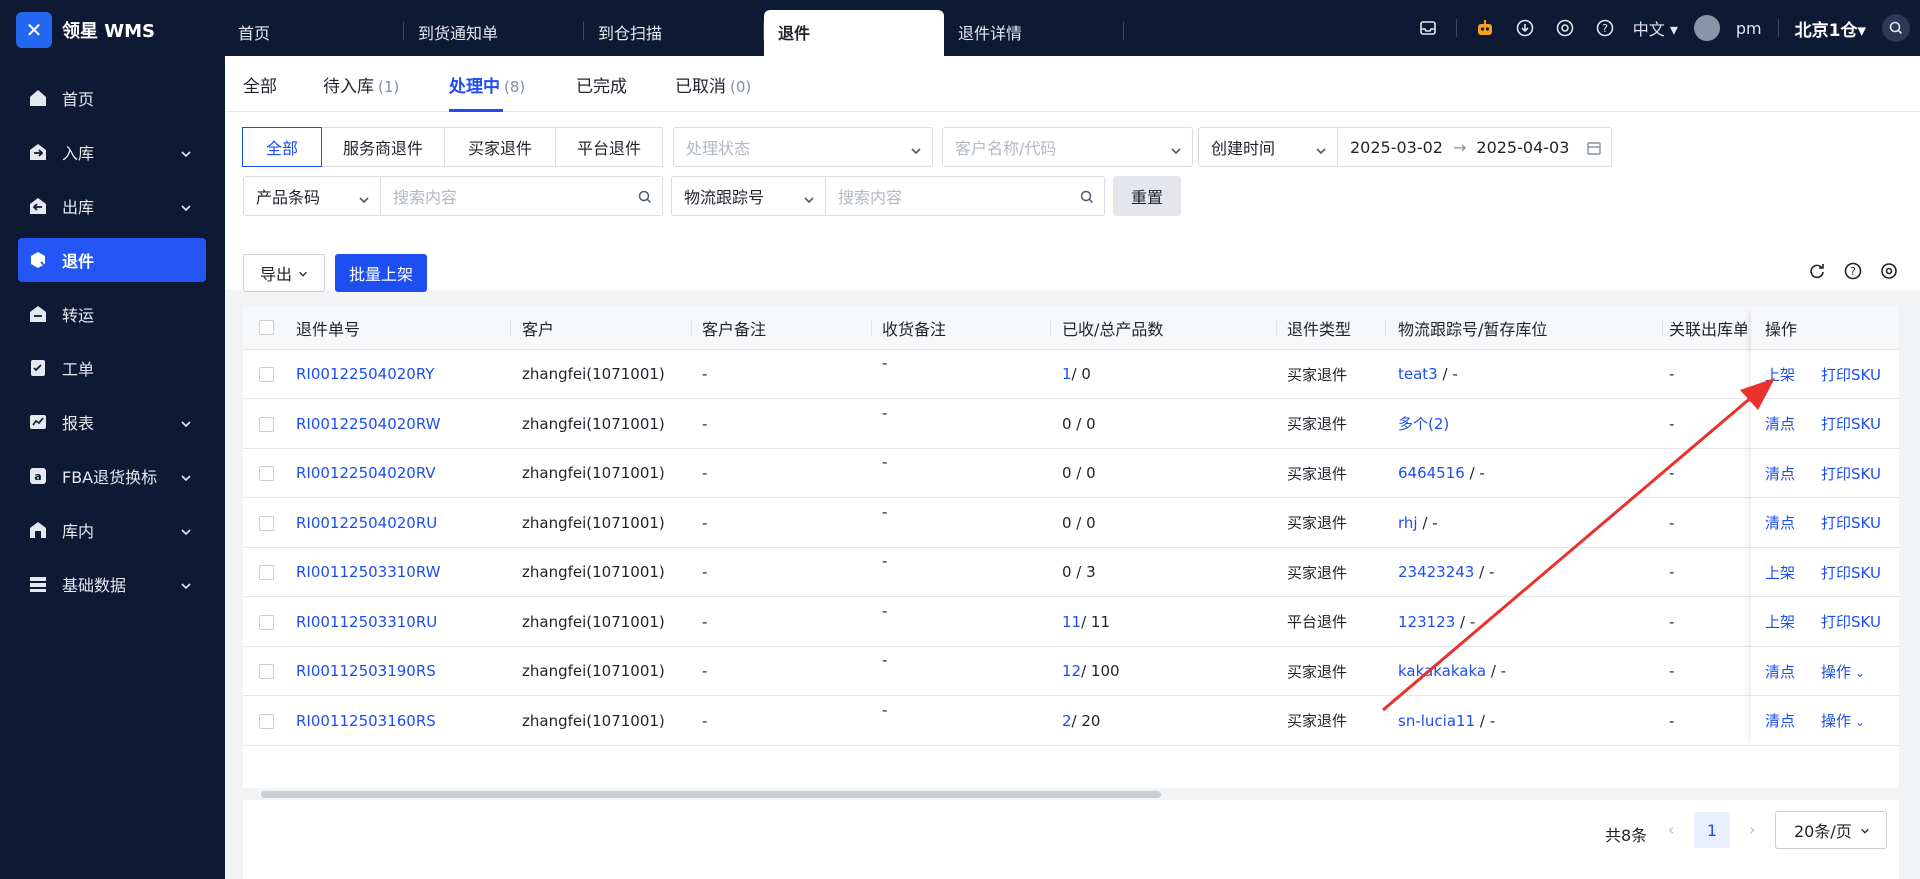  I want to click on export-button: 导出, so click(284, 273).